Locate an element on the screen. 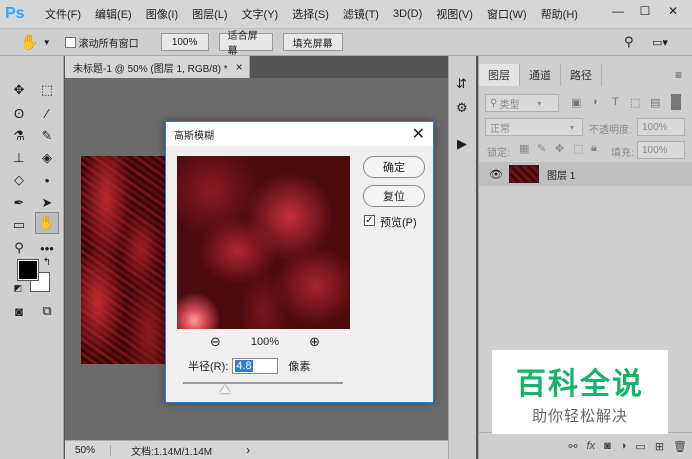 This screenshot has height=459, width=692. add-mask-icon: ◙ is located at coordinates (607, 446).